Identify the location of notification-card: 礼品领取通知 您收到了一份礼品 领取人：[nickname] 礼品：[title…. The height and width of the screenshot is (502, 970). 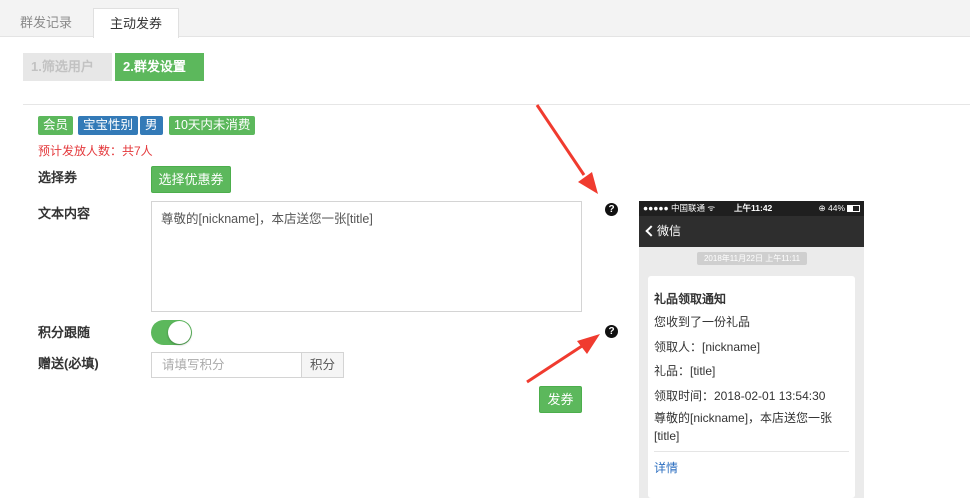
(751, 387).